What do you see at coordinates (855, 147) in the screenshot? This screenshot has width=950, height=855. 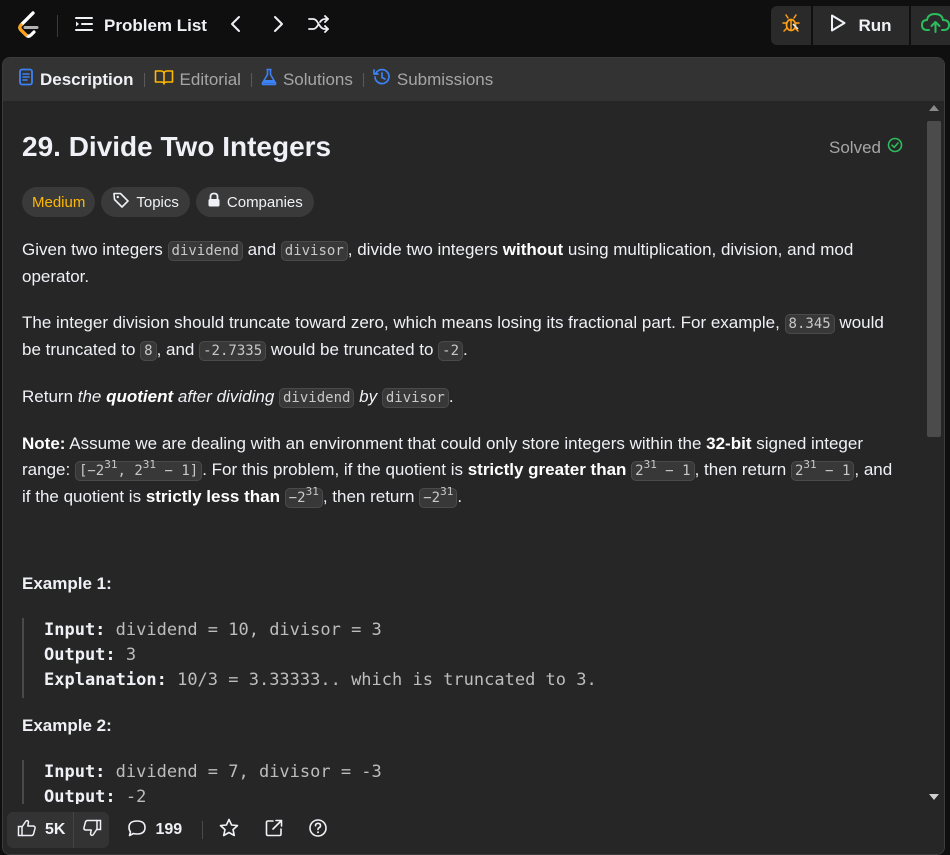 I see `solved-label: Solved` at bounding box center [855, 147].